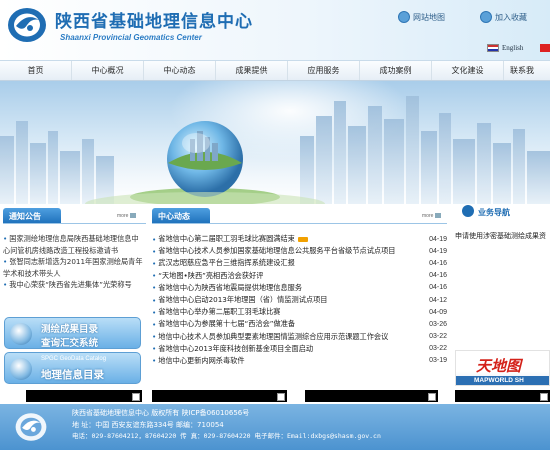 This screenshot has width=550, height=450. Describe the element at coordinates (32, 216) in the screenshot. I see `notice-header: 通知公告` at that location.